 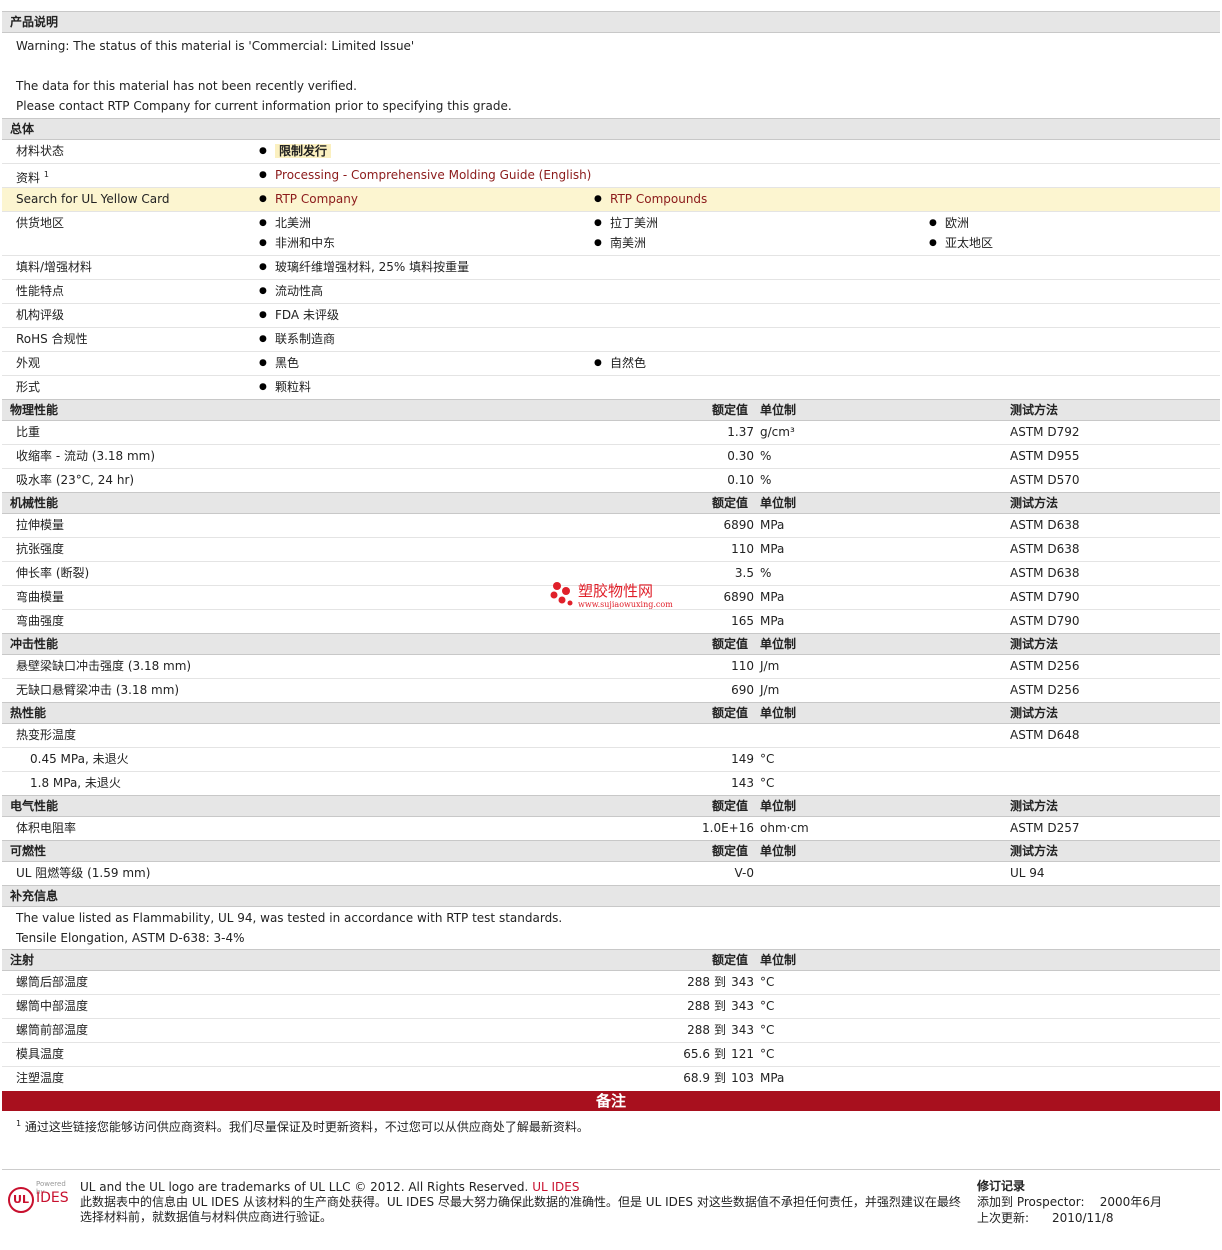 What do you see at coordinates (767, 1030) in the screenshot?
I see `property-unit: °C` at bounding box center [767, 1030].